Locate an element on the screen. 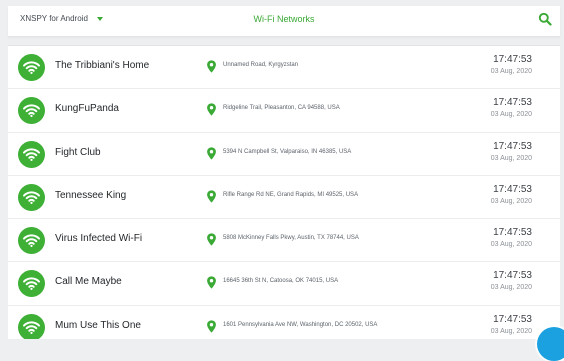  network-name: Virus Infected Wi-Fi is located at coordinates (99, 239).